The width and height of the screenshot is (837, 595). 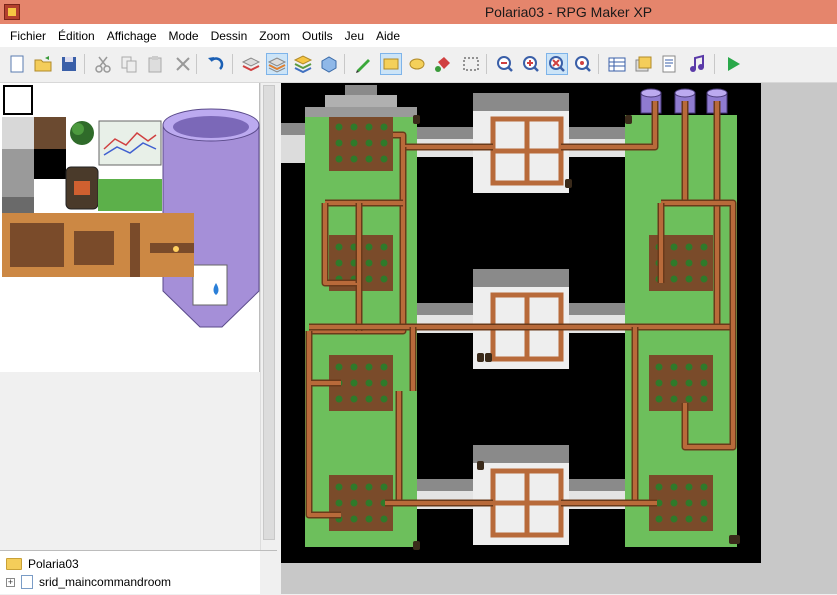 I want to click on zoom-1-button, so click(x=505, y=64).